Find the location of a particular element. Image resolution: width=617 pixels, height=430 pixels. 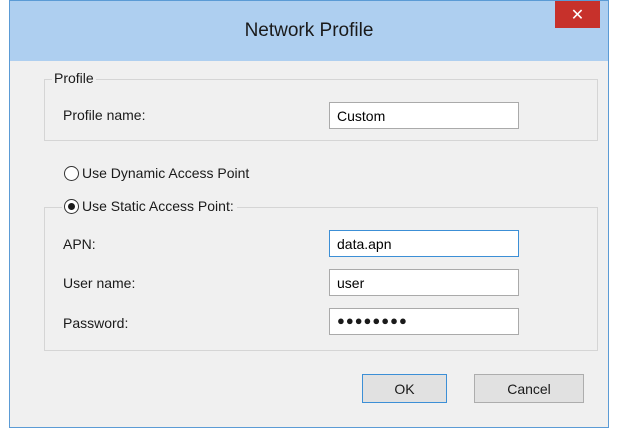

static-access-point-option: Use Static Access Point: is located at coordinates (149, 206).